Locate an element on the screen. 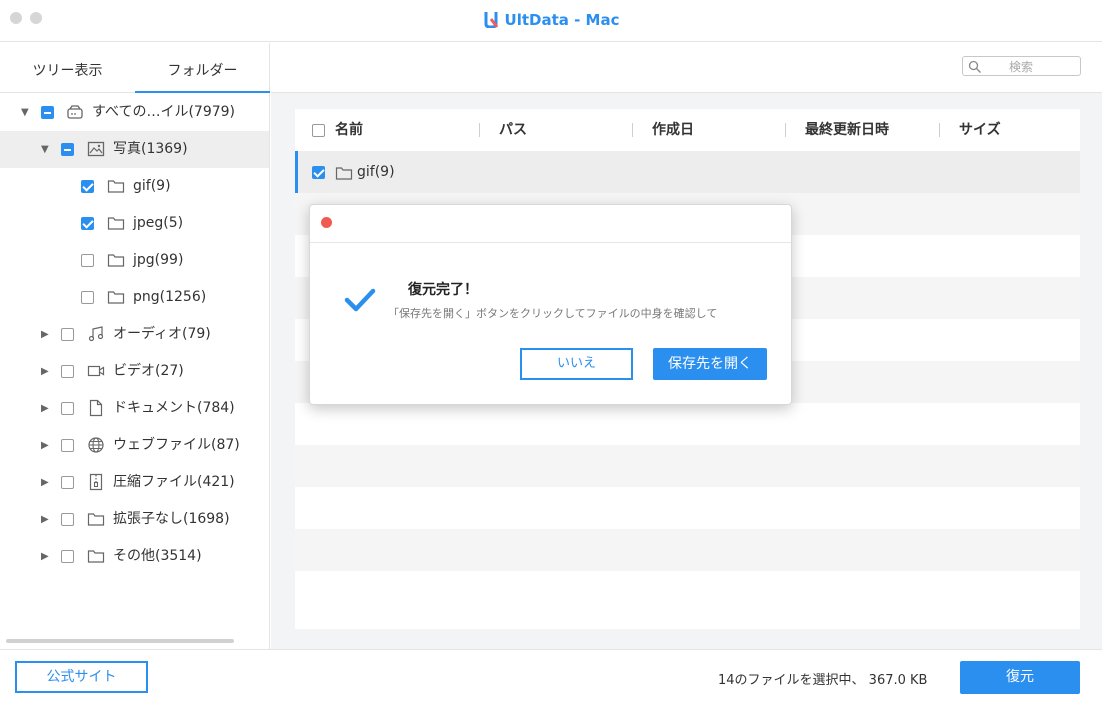  music-icon is located at coordinates (96, 334).